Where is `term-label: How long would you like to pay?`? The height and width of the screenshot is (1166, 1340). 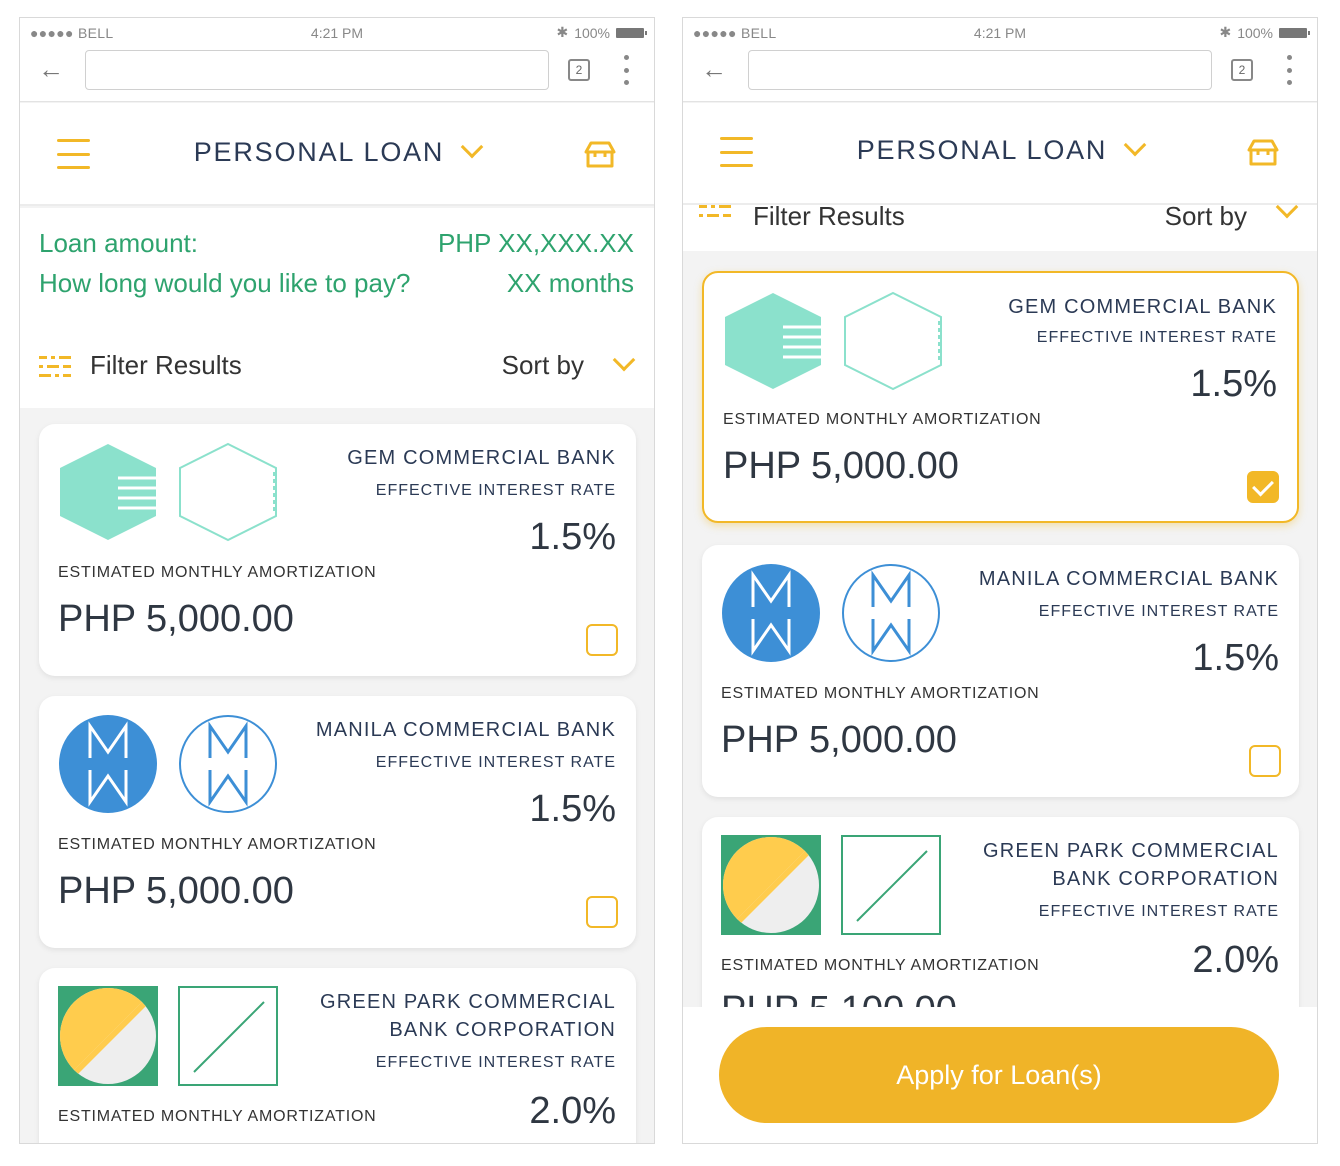 term-label: How long would you like to pay? is located at coordinates (225, 283).